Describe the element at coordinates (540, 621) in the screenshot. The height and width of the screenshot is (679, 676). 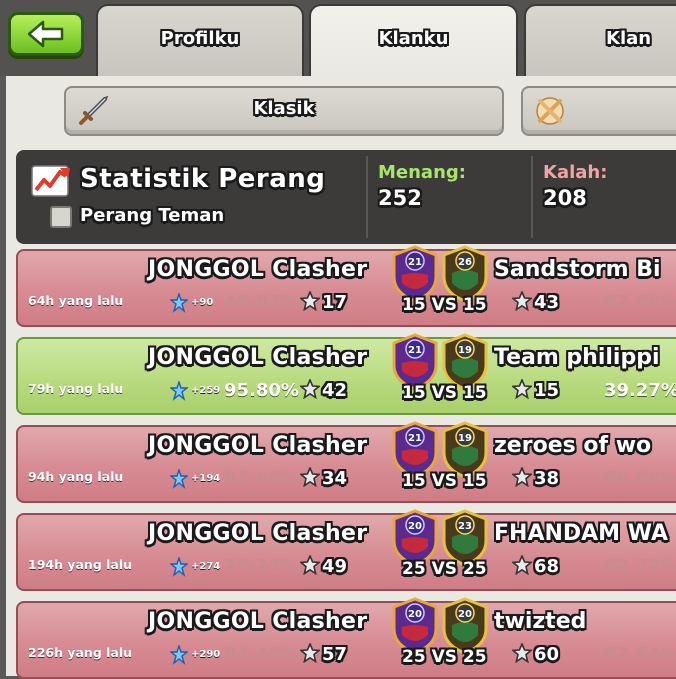
I see `opponent-clan-name: twizted` at that location.